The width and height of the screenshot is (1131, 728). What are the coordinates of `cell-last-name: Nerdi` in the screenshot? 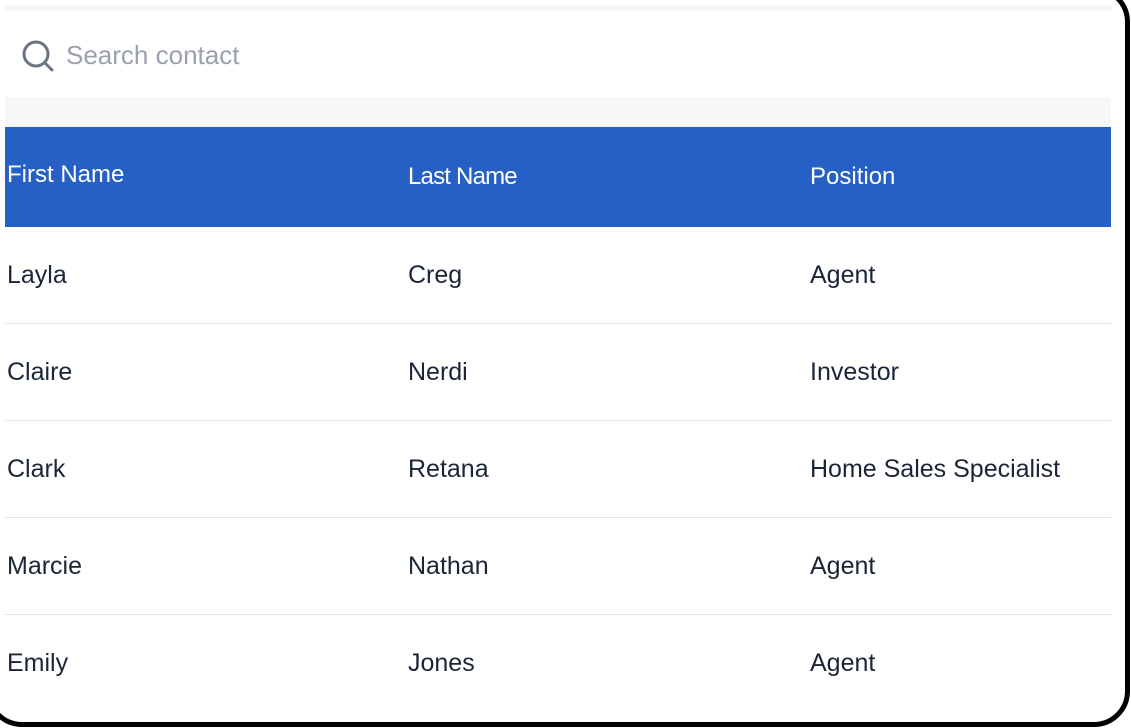 It's located at (438, 372).